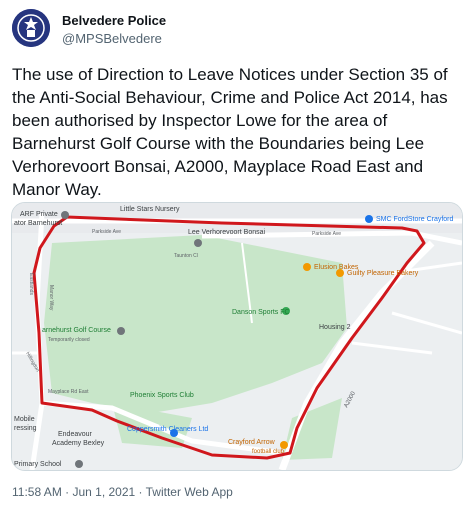 The height and width of the screenshot is (511, 472). I want to click on golf-icon, so click(121, 331).